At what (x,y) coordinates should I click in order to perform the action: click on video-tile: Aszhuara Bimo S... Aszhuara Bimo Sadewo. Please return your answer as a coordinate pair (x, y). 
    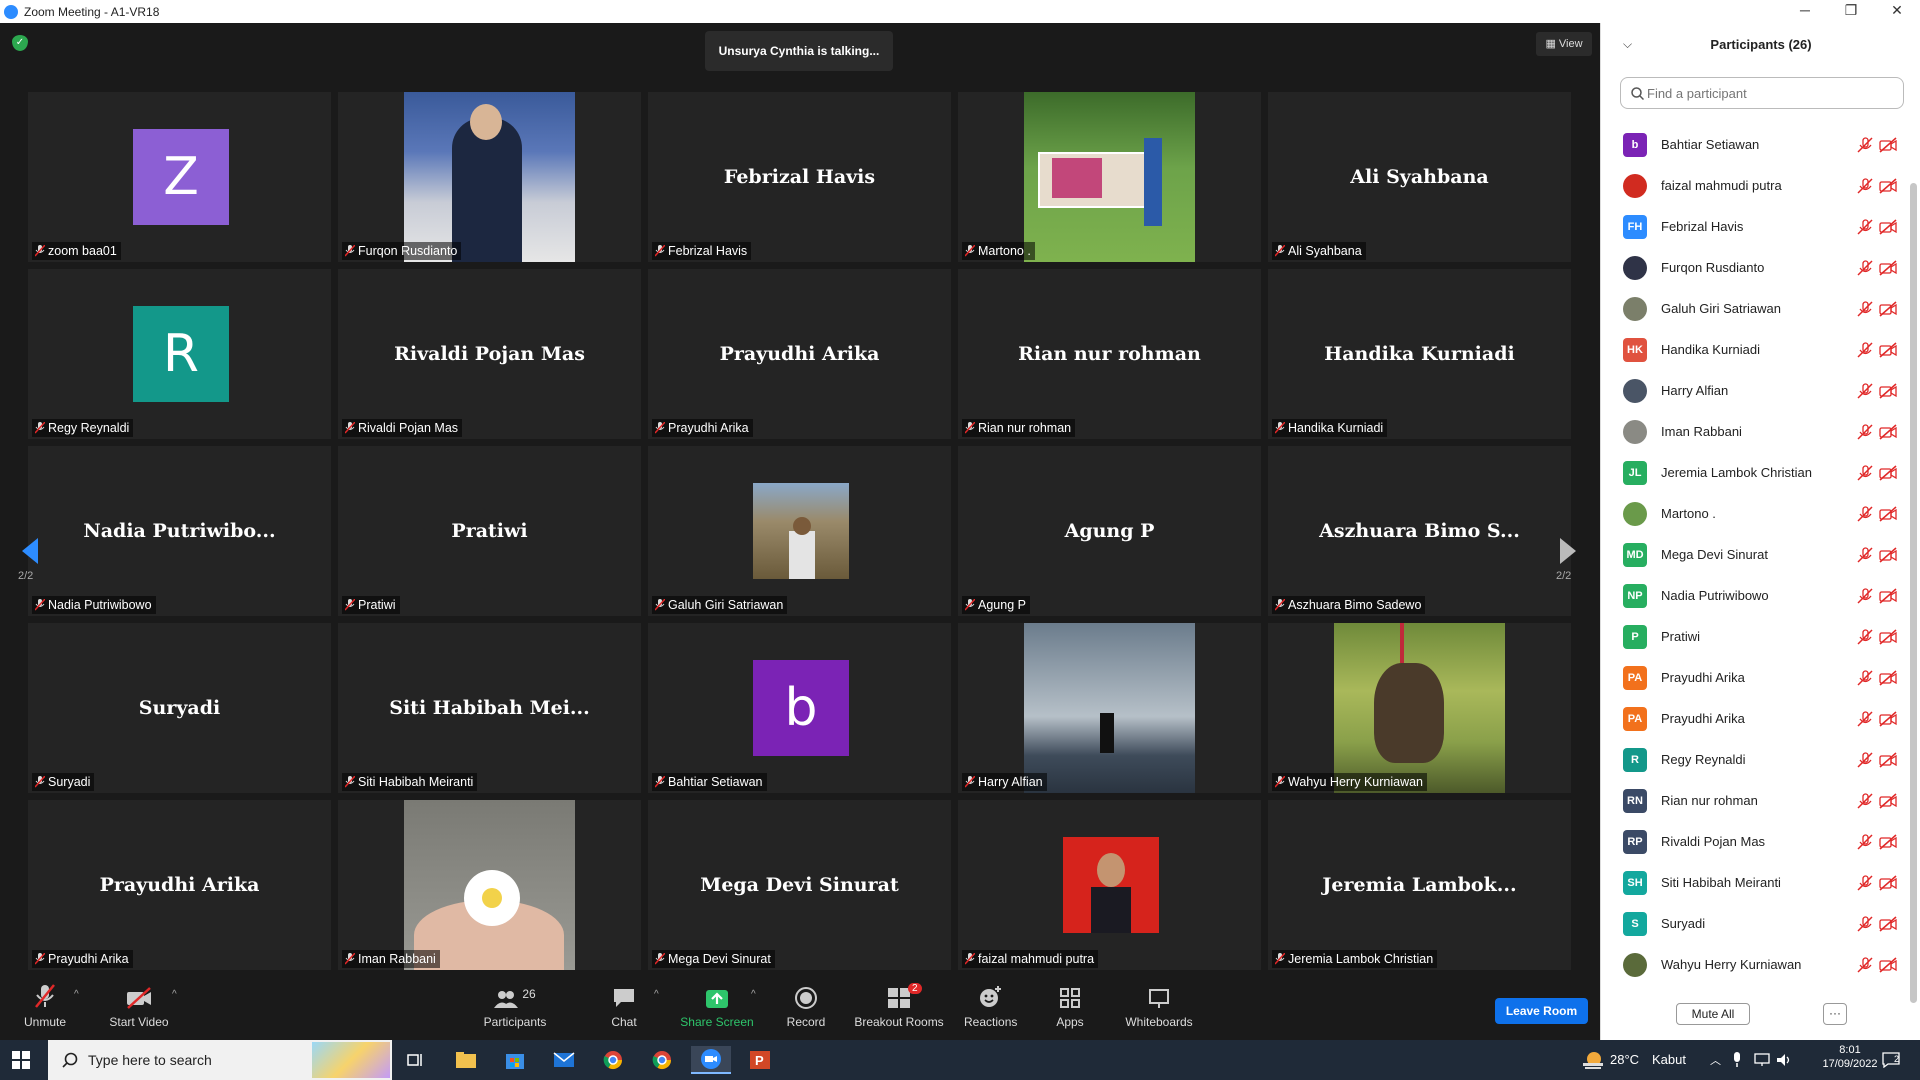
    Looking at the image, I should click on (1419, 531).